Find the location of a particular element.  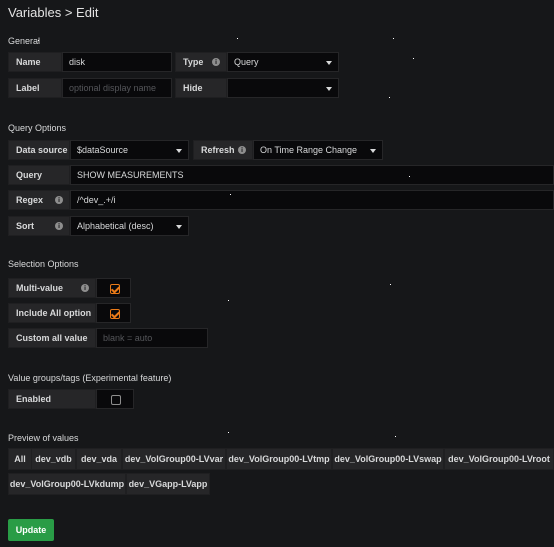

multi-value-checkbox is located at coordinates (113, 288).